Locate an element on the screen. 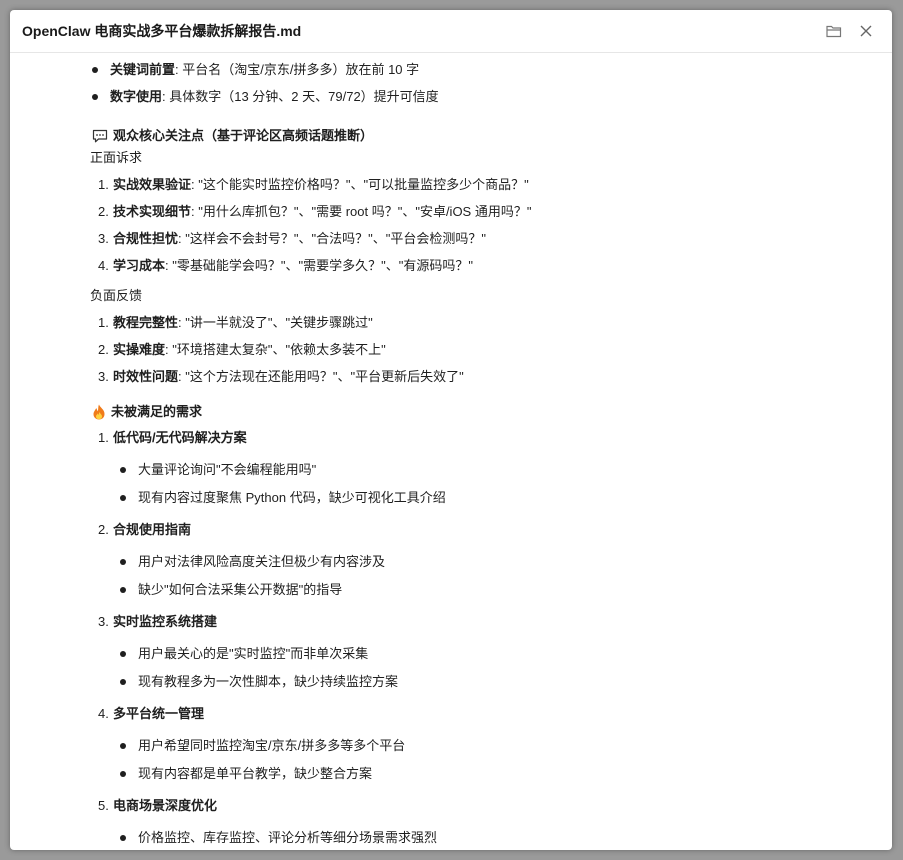  list-item: 2. 实操难度: "环境搭建太复杂"、"依赖太多装不上" is located at coordinates (485, 354).